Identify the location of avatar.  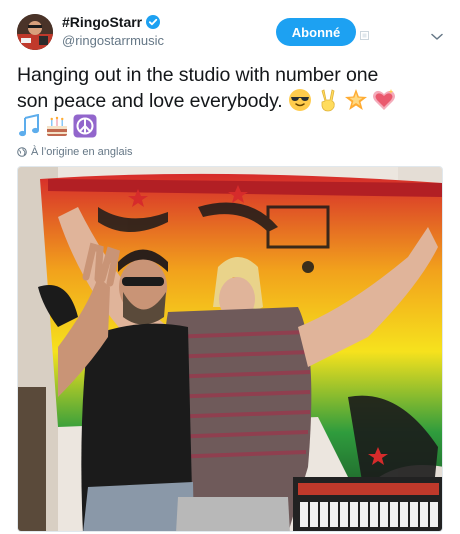
(35, 32).